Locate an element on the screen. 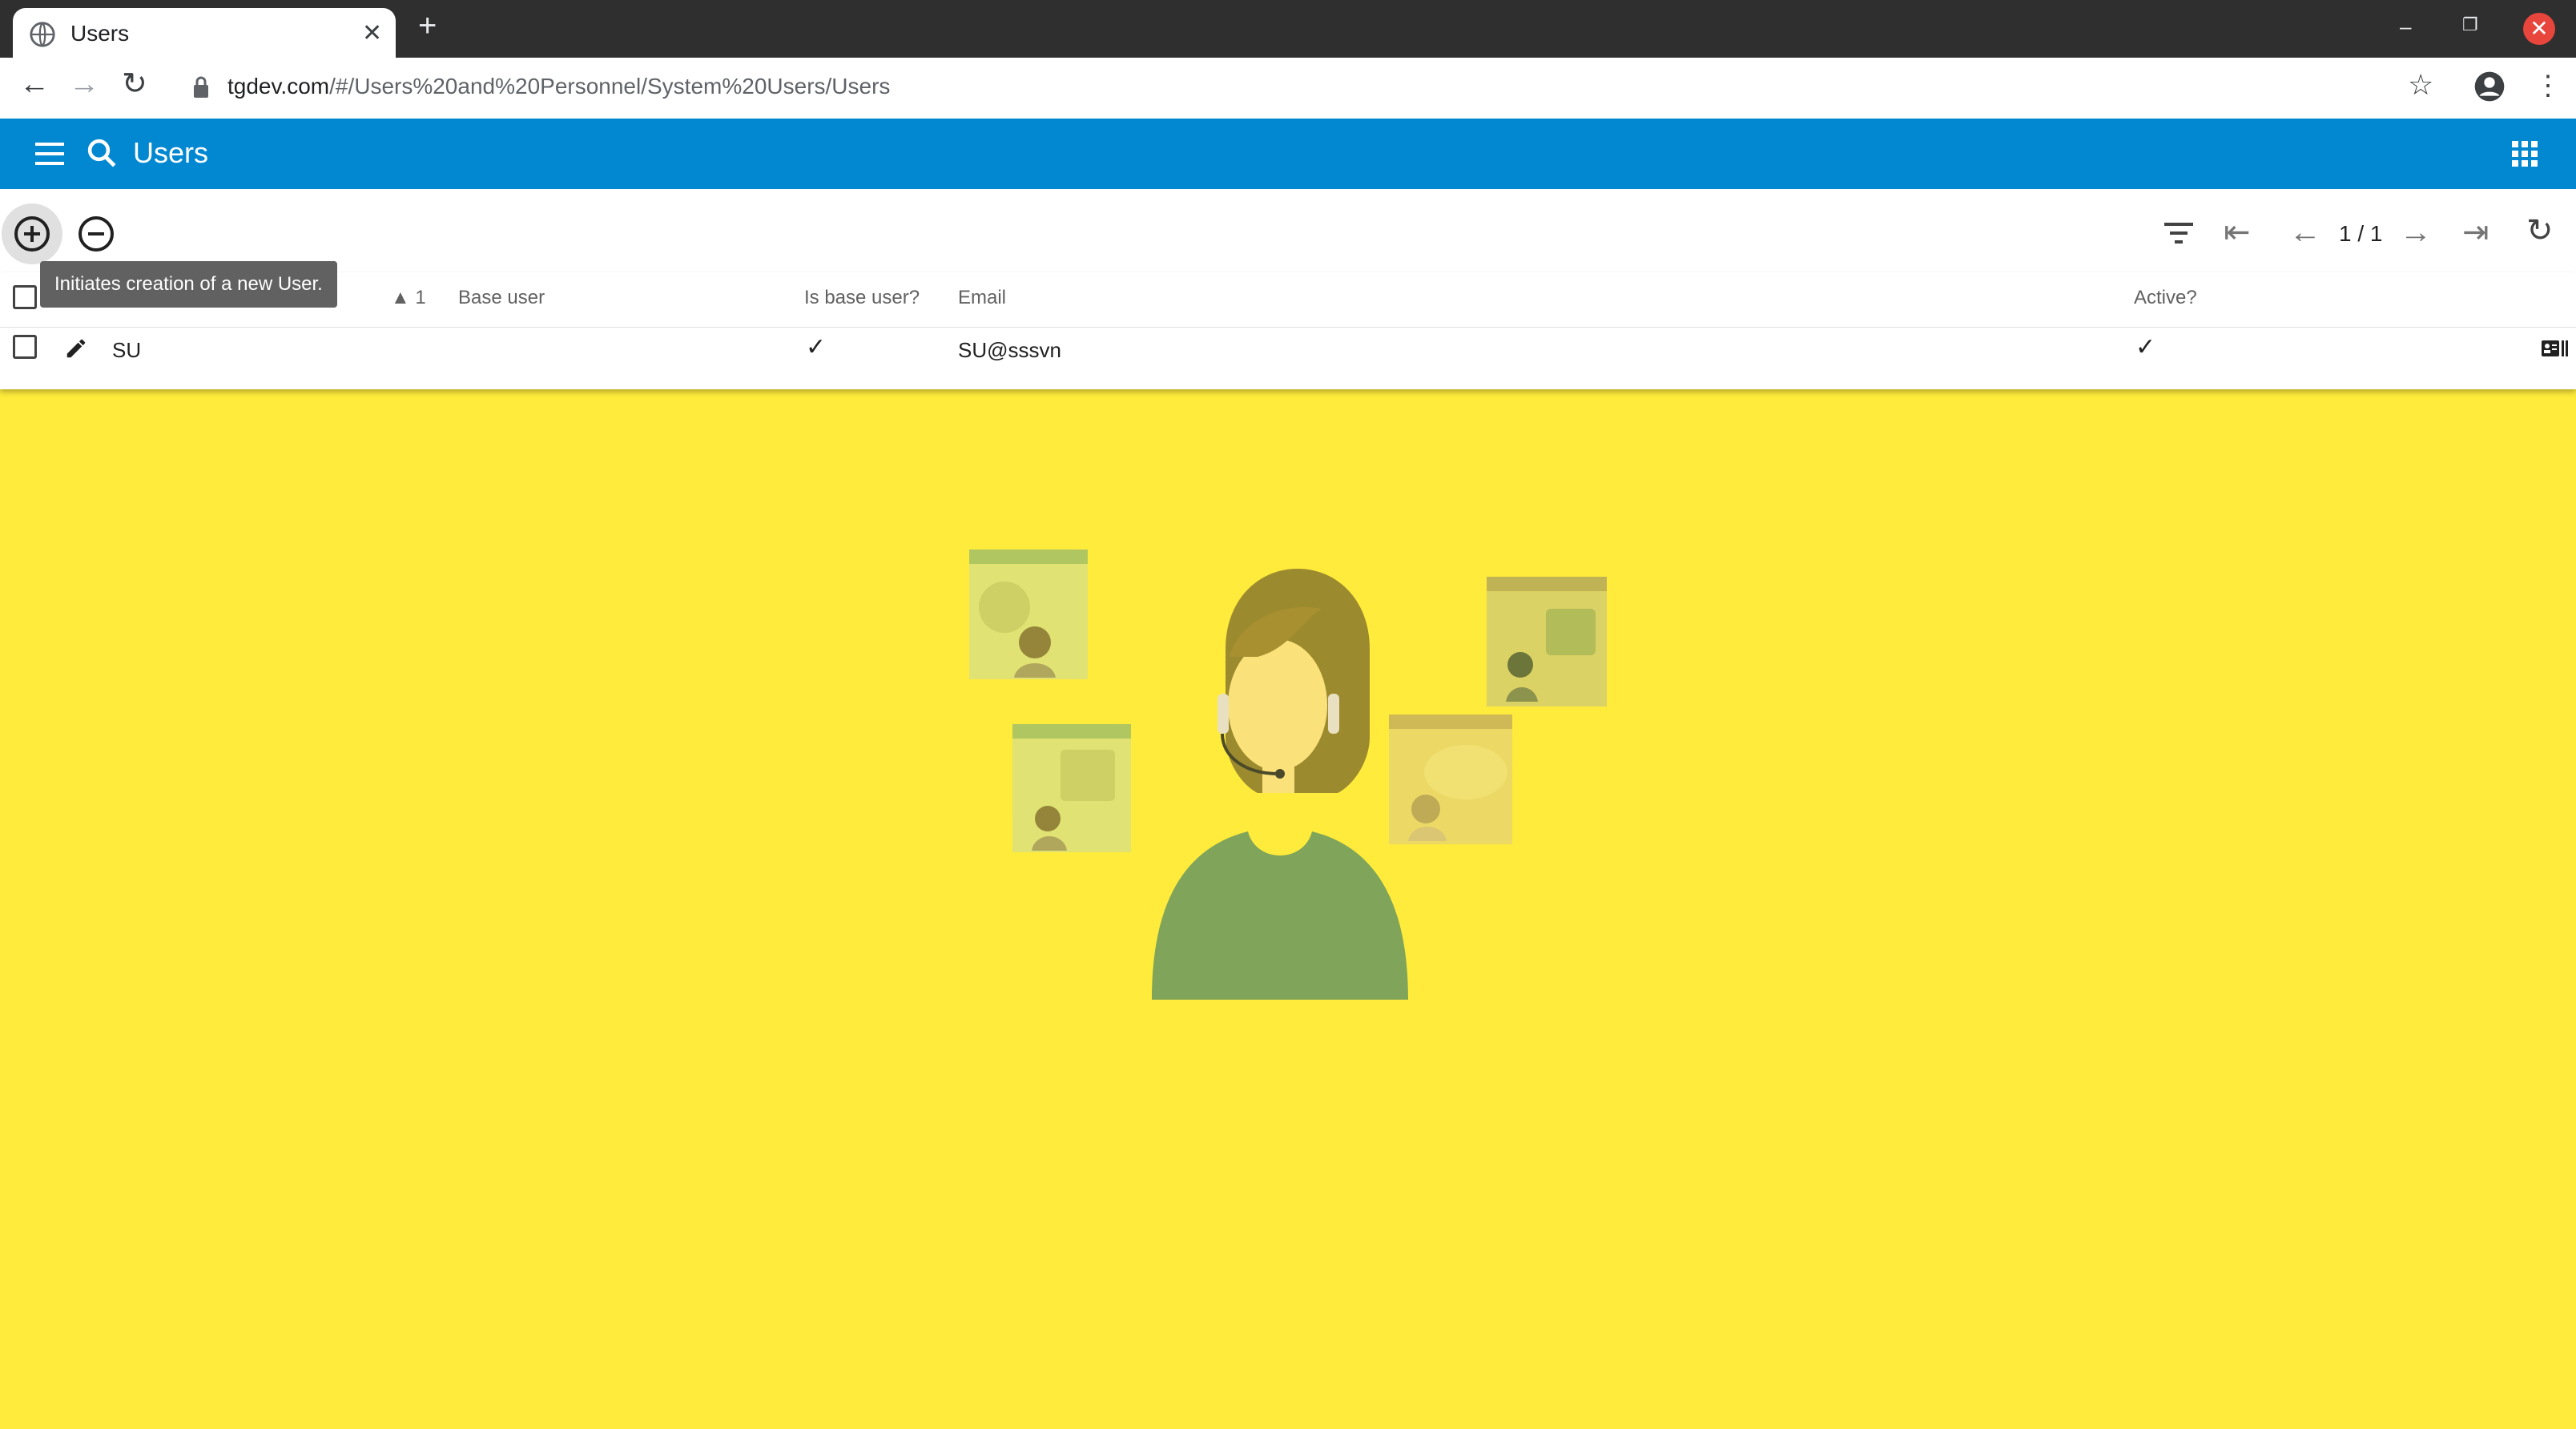 The image size is (2576, 1429). apps-grid-icon is located at coordinates (2525, 153).